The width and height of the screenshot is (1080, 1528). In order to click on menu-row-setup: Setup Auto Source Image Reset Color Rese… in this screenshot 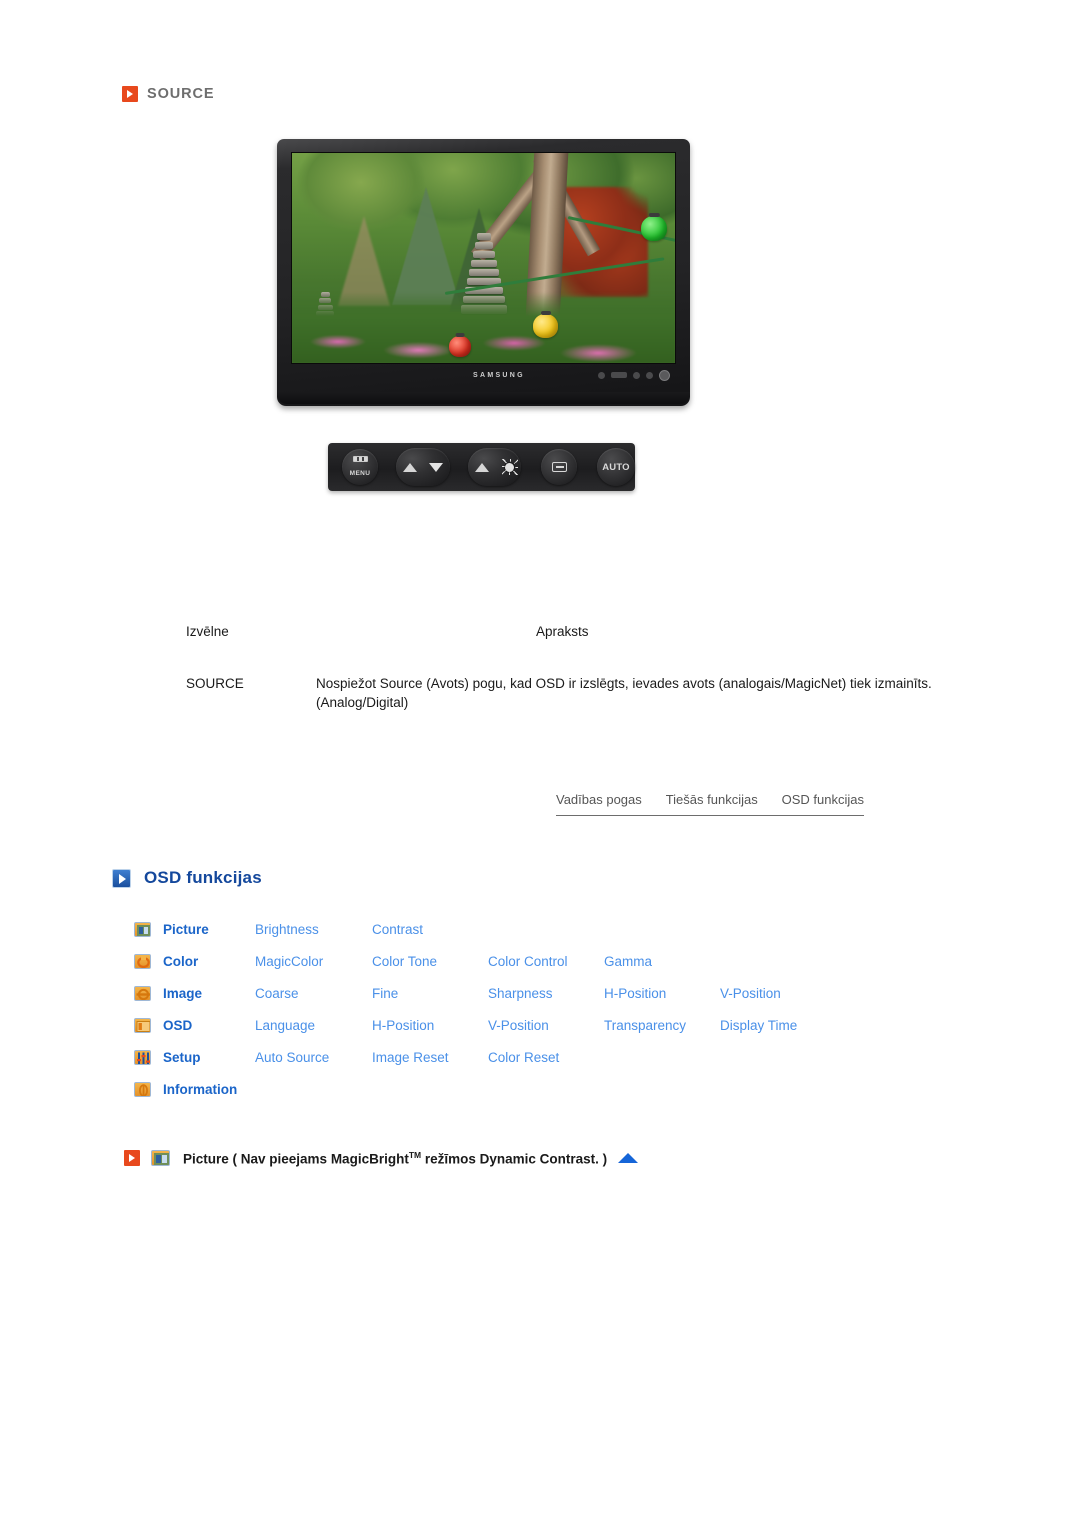, I will do `click(514, 1057)`.